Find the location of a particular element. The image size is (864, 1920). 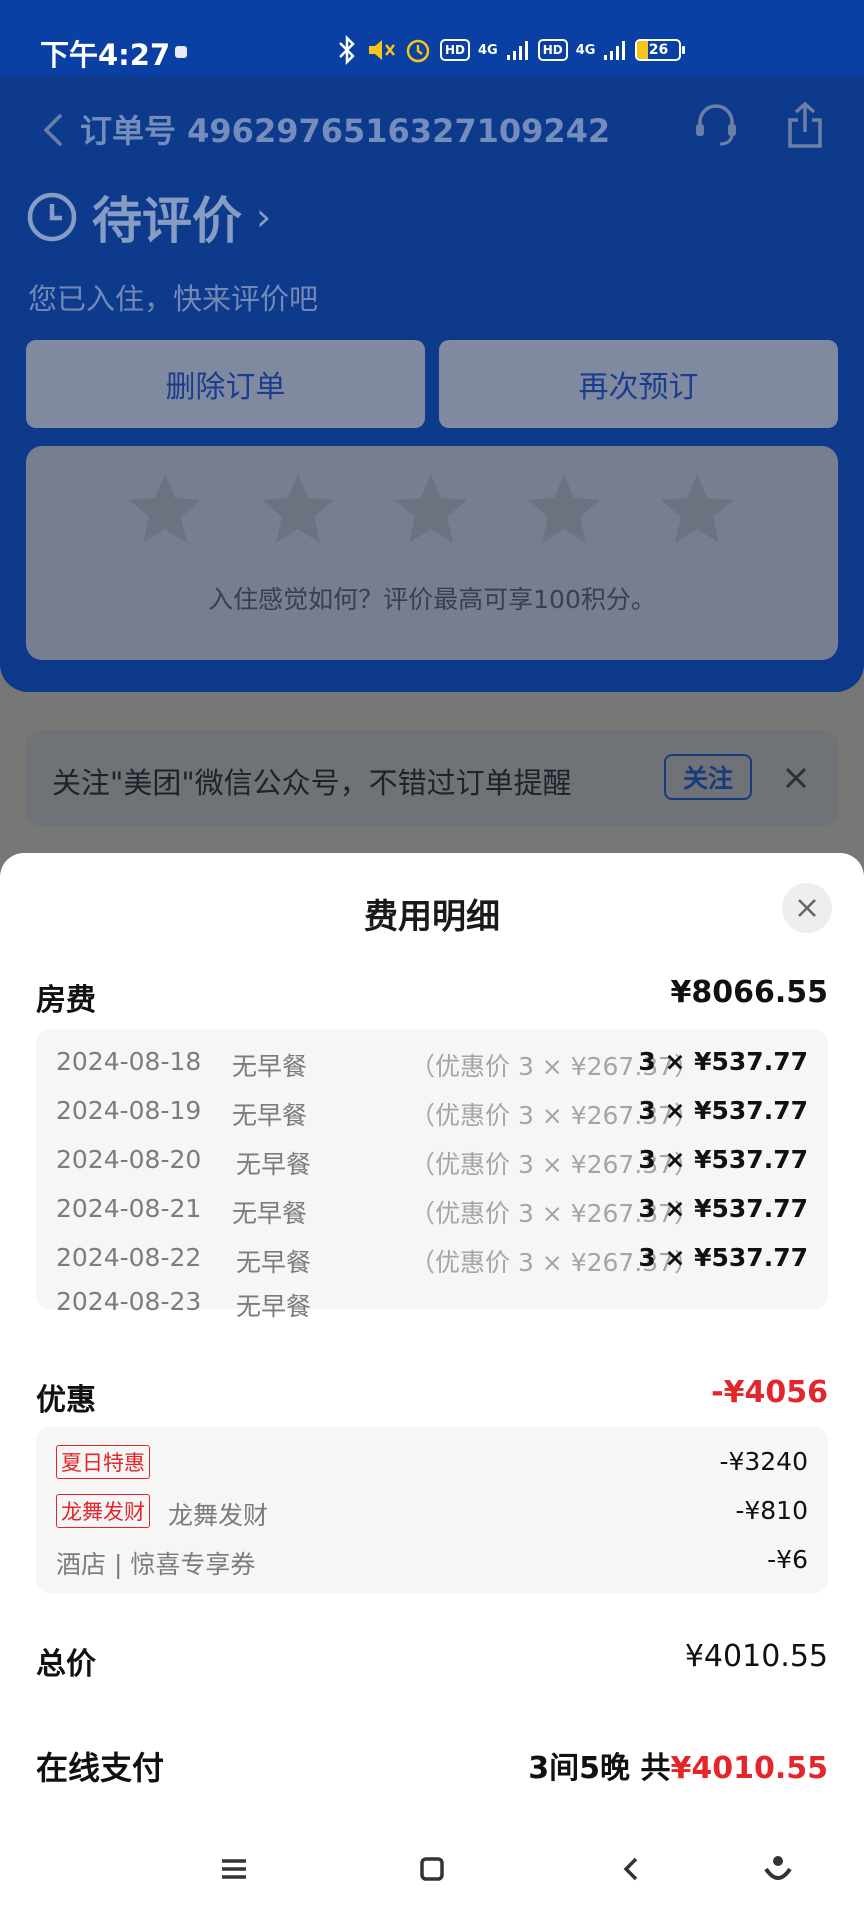

discount-item: 夏日特惠 -¥3240 is located at coordinates (432, 1459).